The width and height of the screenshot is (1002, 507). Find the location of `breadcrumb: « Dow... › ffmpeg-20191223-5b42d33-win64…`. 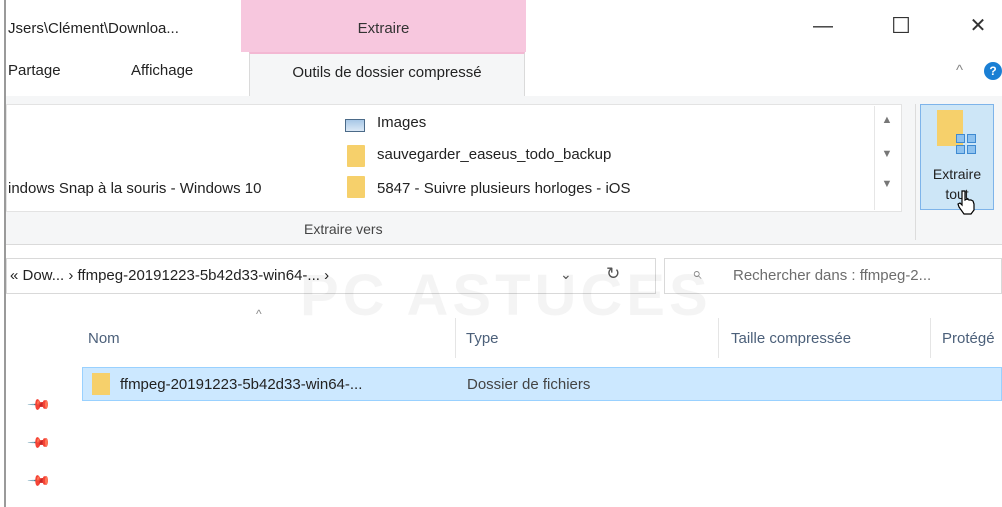

breadcrumb: « Dow... › ffmpeg-20191223-5b42d33-win64… is located at coordinates (169, 275).